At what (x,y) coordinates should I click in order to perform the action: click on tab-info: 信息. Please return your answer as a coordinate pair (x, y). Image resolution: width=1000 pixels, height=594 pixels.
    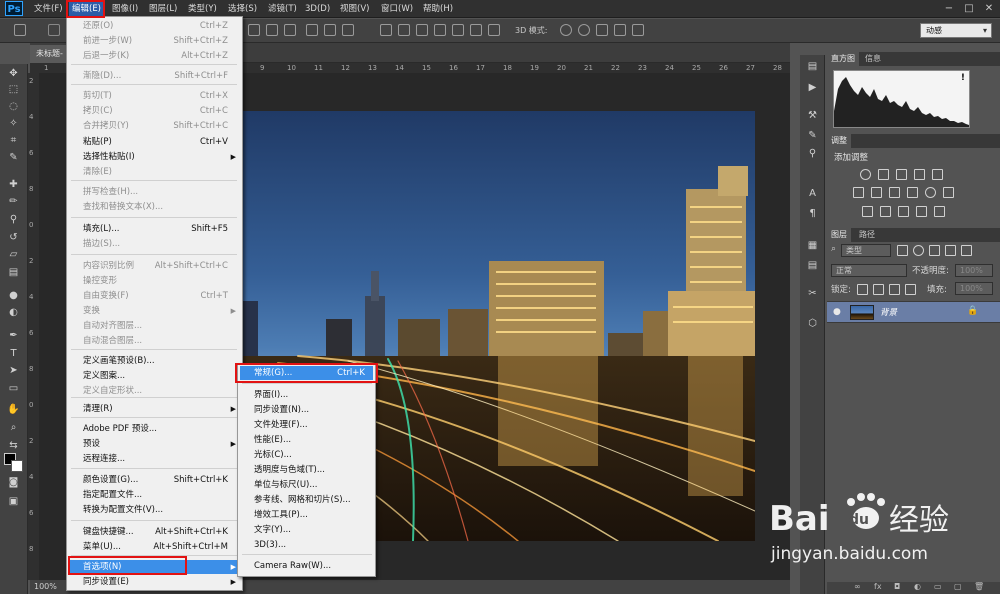
    Looking at the image, I should click on (873, 59).